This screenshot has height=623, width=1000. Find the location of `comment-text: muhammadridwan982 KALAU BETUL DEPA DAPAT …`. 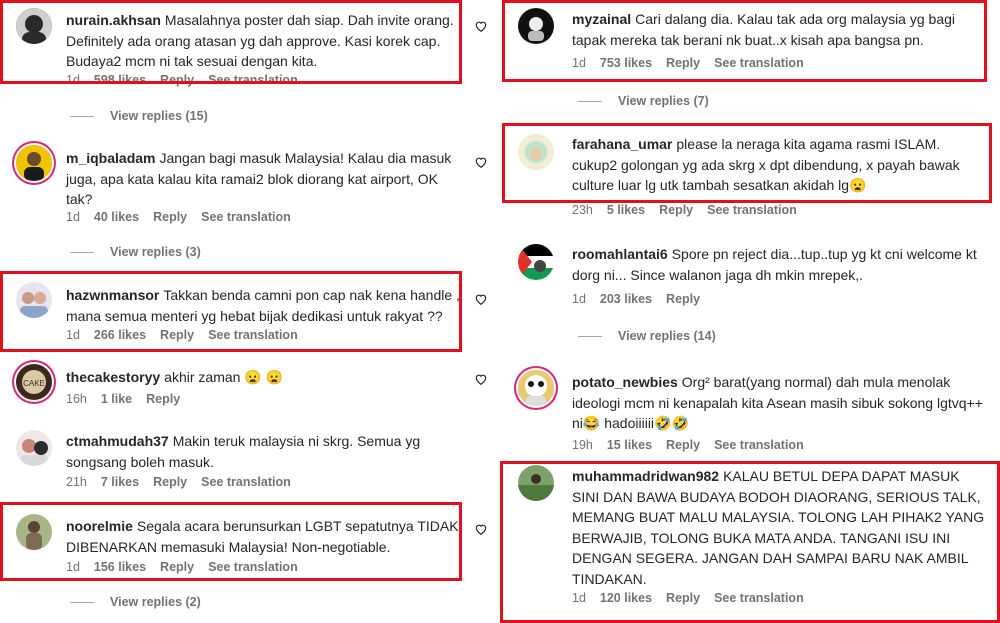

comment-text: muhammadridwan982 KALAU BETUL DEPA DAPAT … is located at coordinates (781, 527).